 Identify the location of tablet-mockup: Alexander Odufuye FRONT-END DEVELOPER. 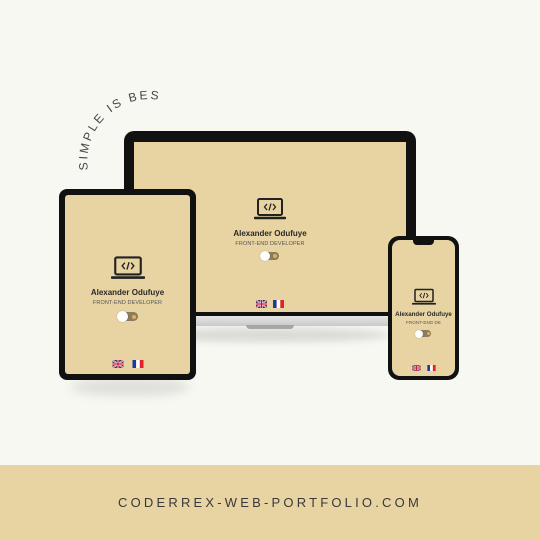
(127, 284).